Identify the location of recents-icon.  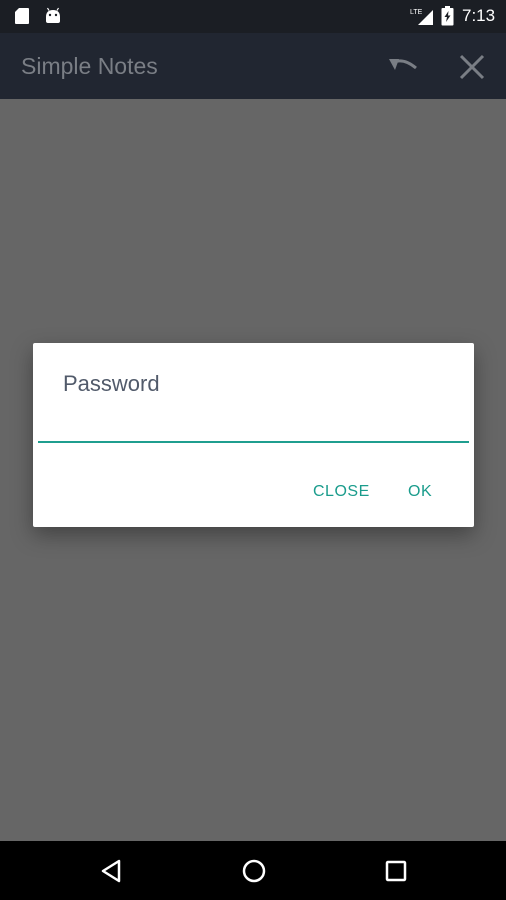
(396, 871).